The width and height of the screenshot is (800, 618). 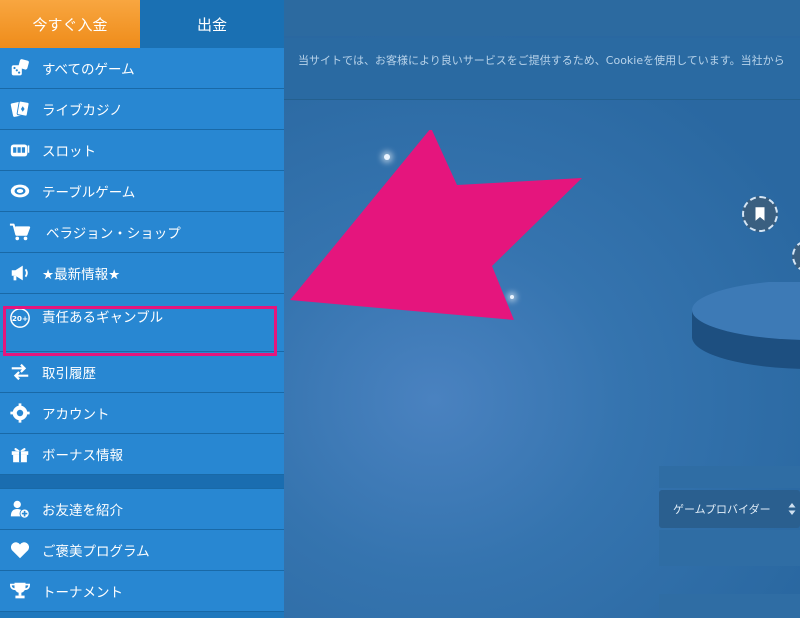 I want to click on menu-item-all-games: すべてのゲーム, so click(x=142, y=68).